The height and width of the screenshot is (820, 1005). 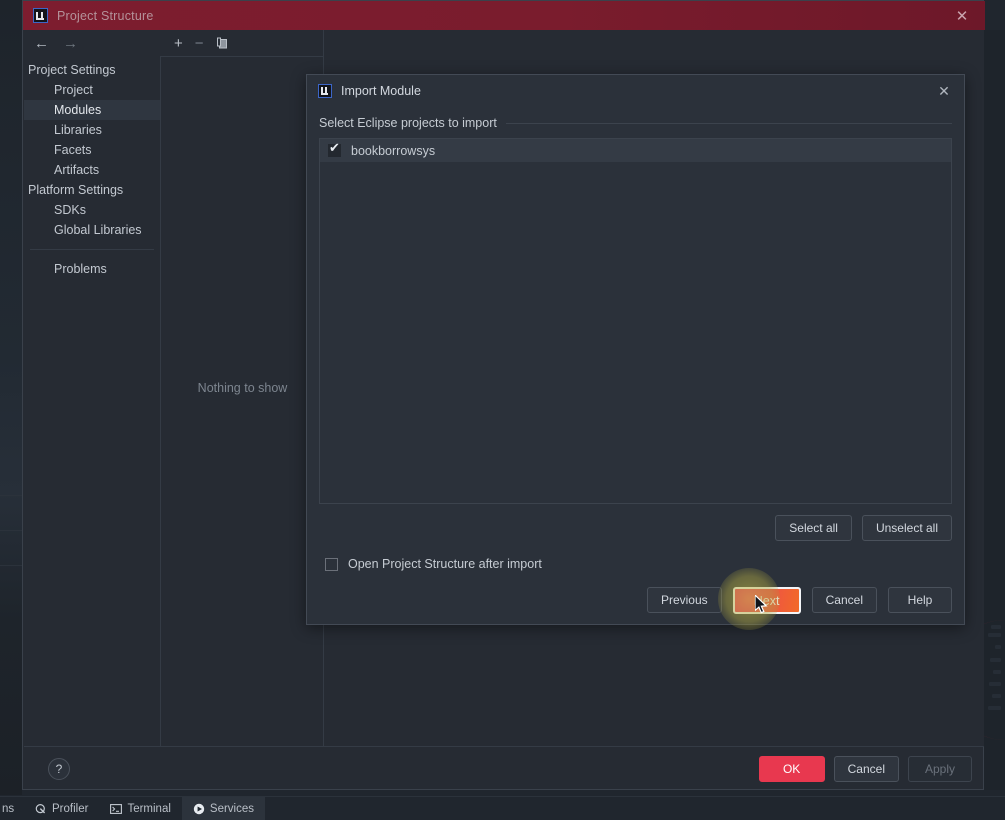 I want to click on previous-button: Previous, so click(x=684, y=600).